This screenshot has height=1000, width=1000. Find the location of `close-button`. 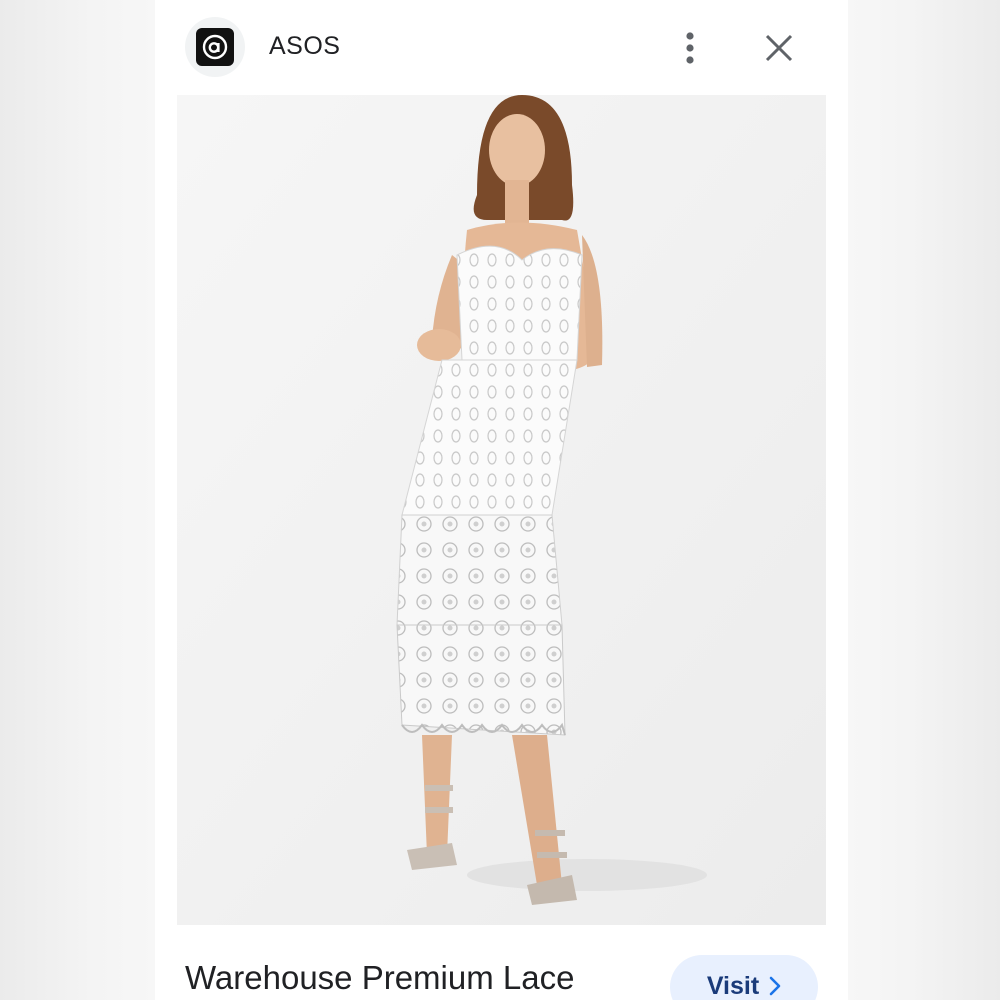

close-button is located at coordinates (779, 48).